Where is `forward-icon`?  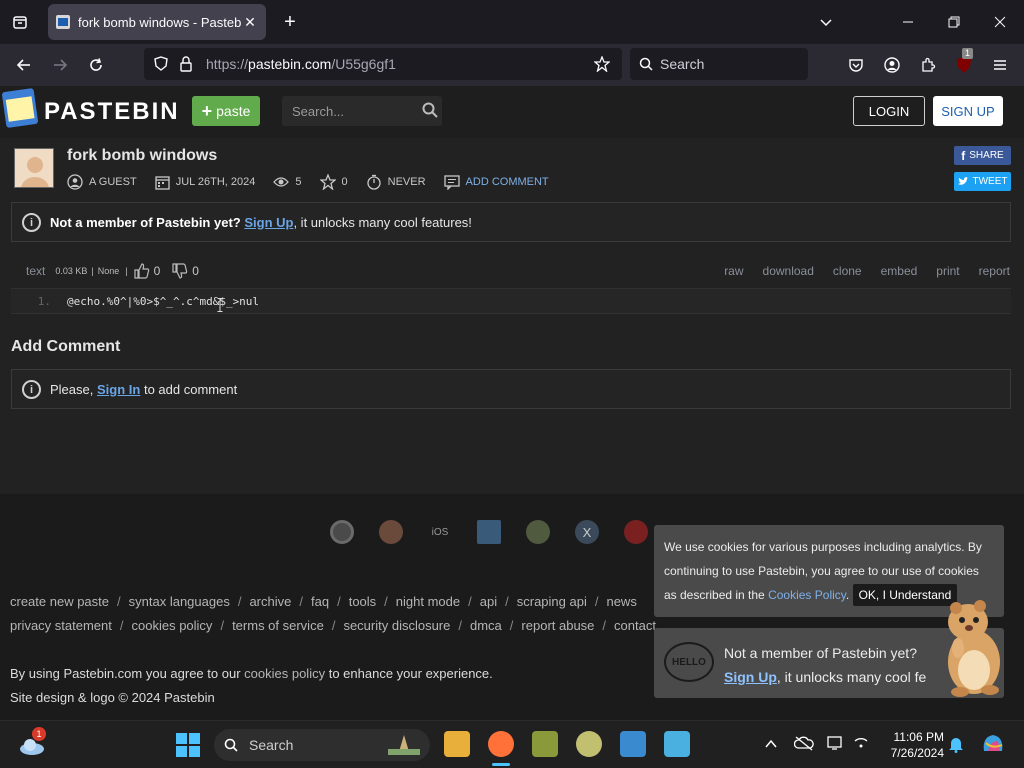 forward-icon is located at coordinates (60, 65).